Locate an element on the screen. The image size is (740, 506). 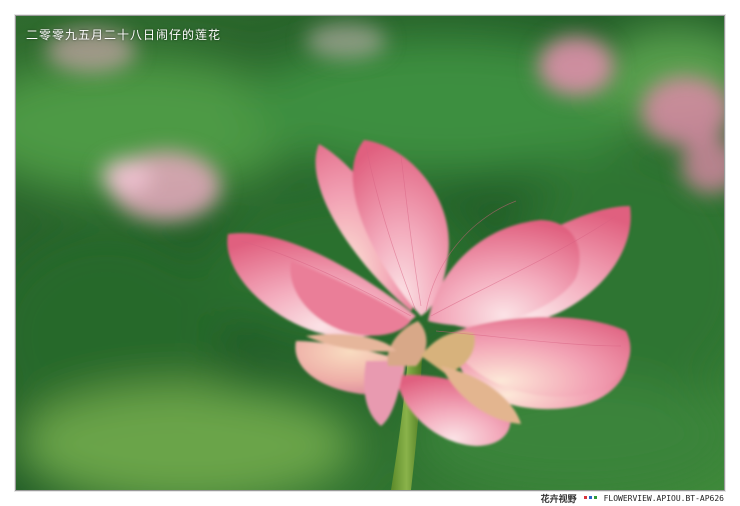
logo-dot-blue is located at coordinates (590, 497).